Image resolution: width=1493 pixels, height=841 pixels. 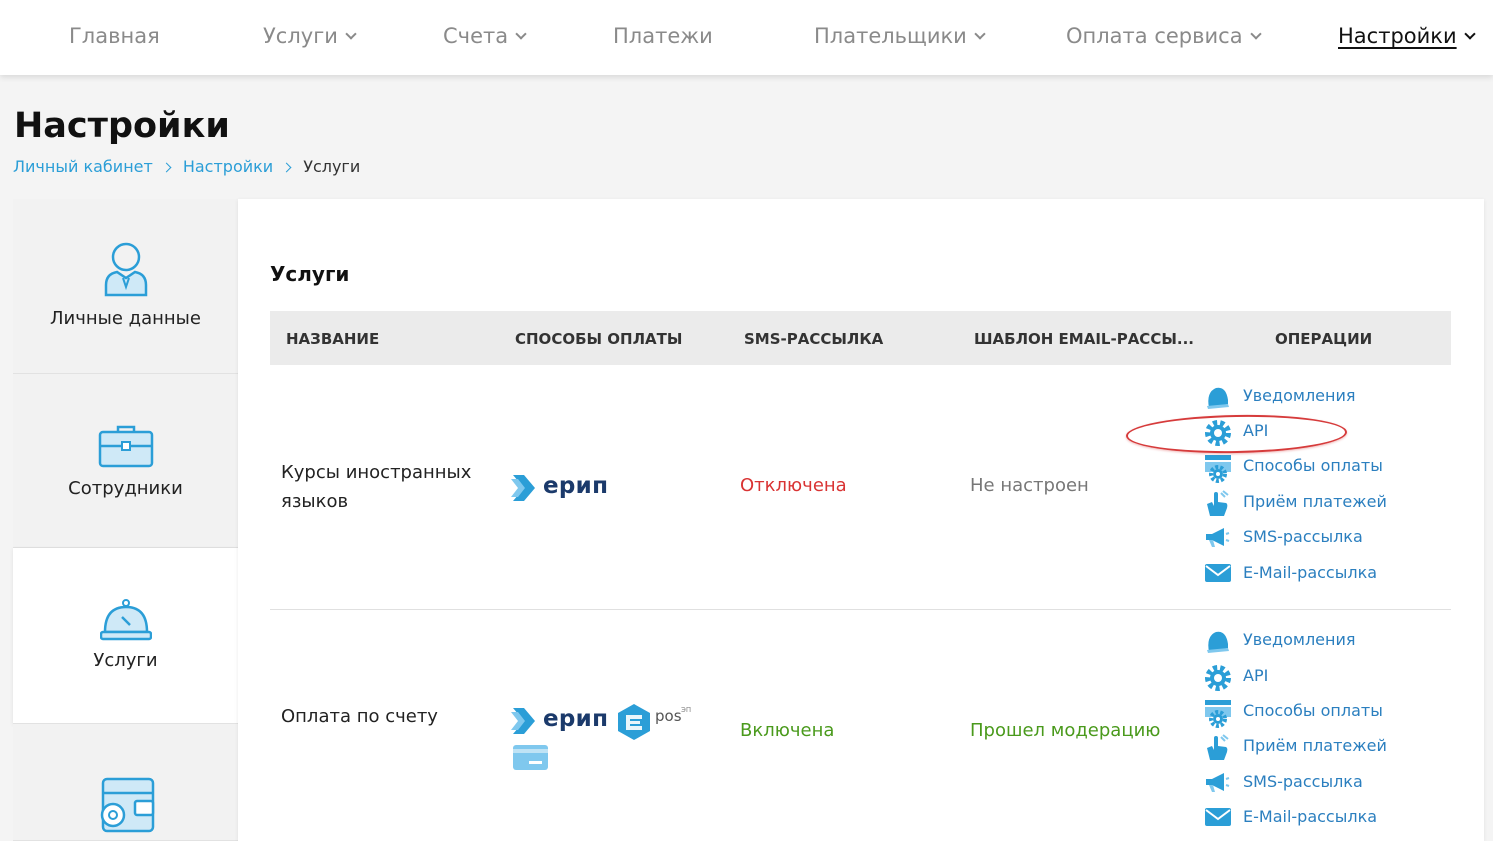 I want to click on column-header-operations: ОПЕРАЦИИ, so click(x=1324, y=339).